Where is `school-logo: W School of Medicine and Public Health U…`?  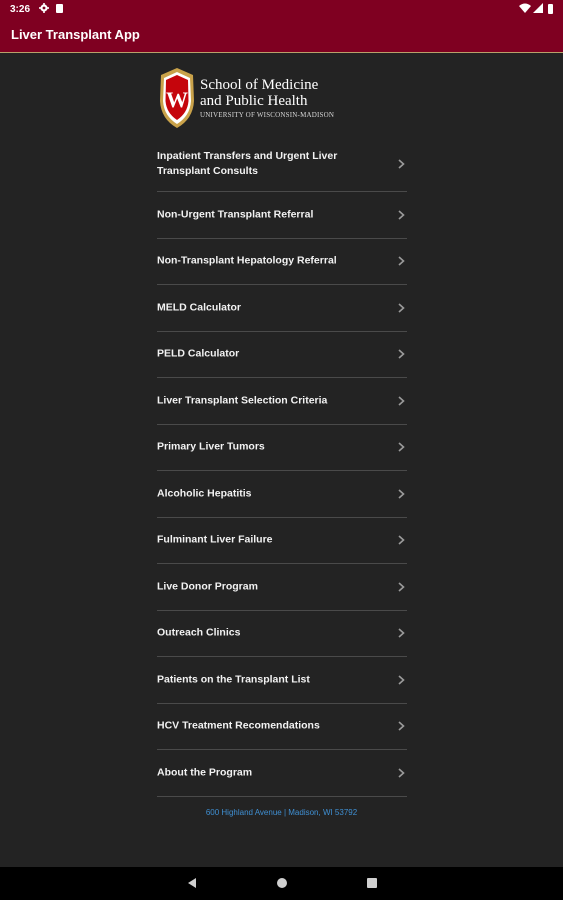
school-logo: W School of Medicine and Public Health U… is located at coordinates (262, 99).